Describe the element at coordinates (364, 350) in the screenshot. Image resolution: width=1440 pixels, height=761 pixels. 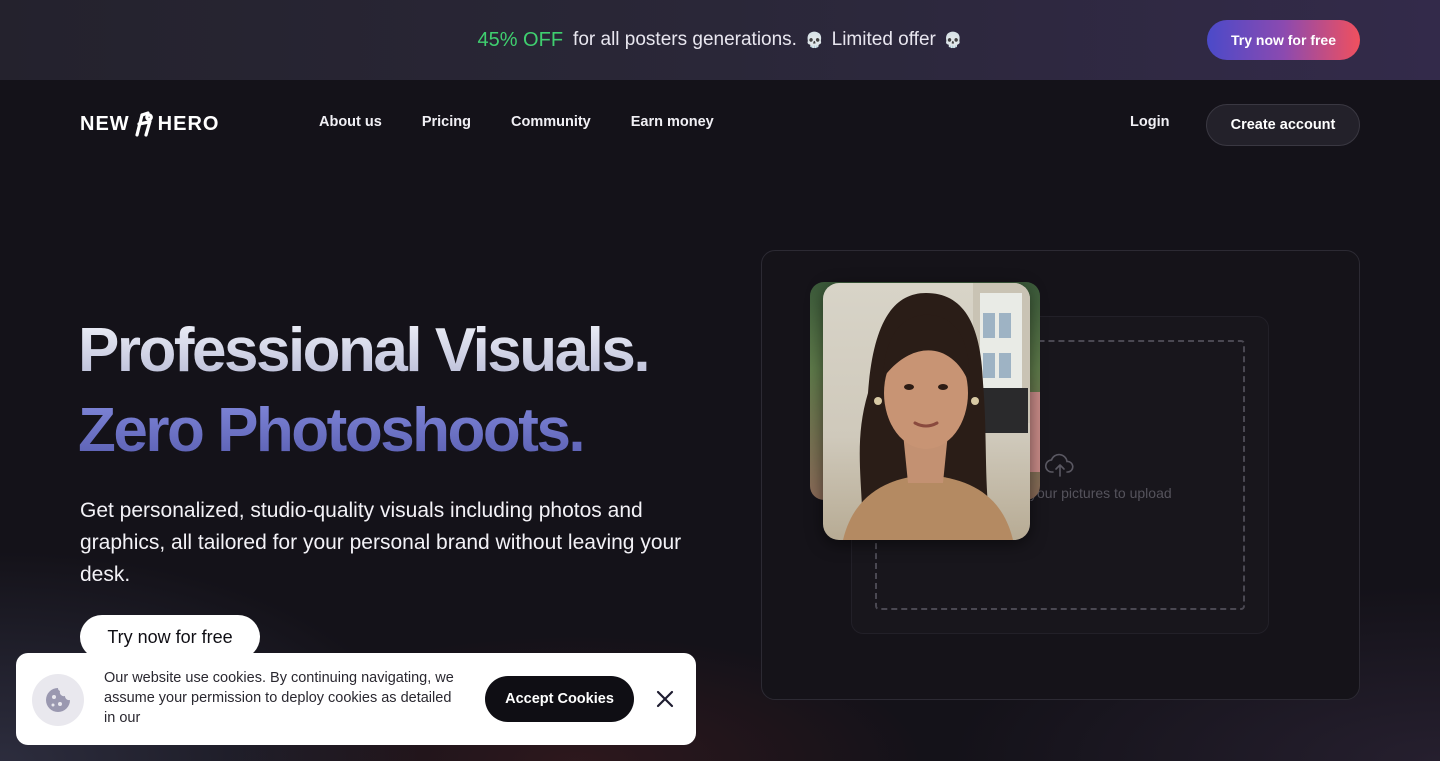
I see `hero-title-line1: Professional Visuals.` at that location.